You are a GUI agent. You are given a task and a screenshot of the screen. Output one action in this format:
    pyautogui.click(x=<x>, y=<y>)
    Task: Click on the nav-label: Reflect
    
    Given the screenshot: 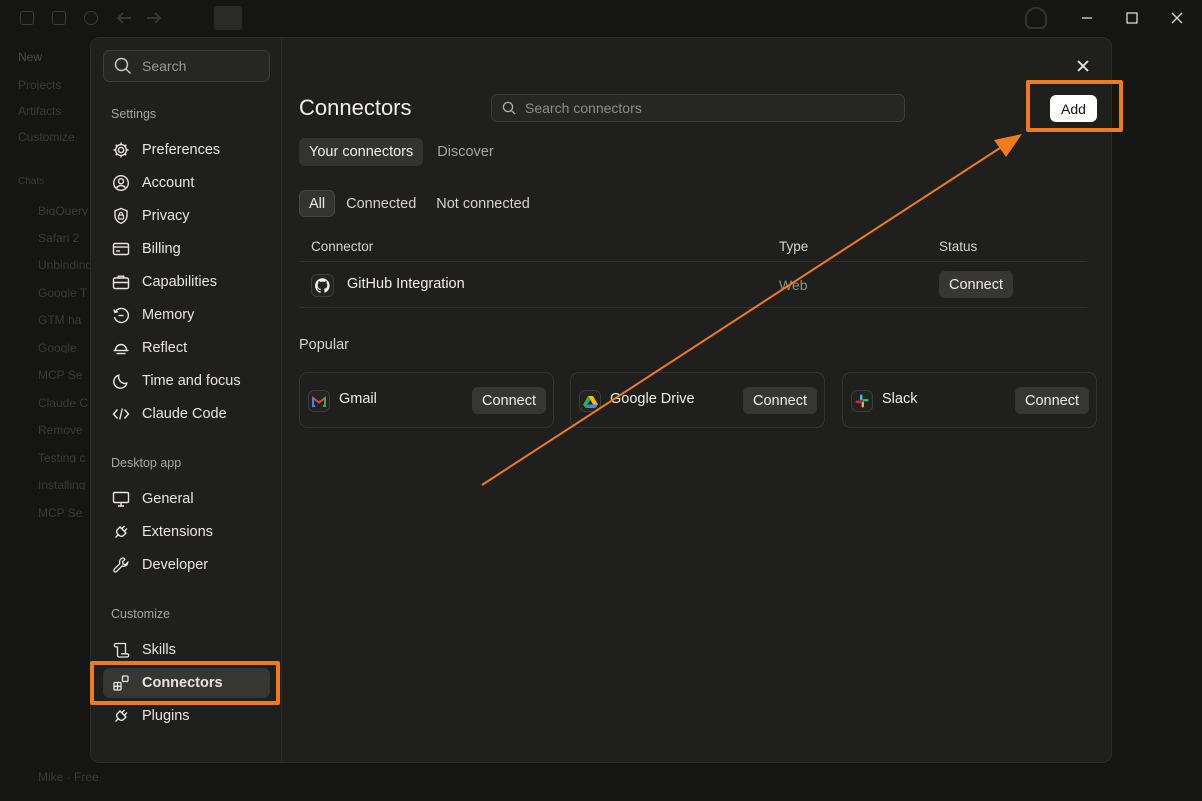 What is the action you would take?
    pyautogui.click(x=165, y=348)
    